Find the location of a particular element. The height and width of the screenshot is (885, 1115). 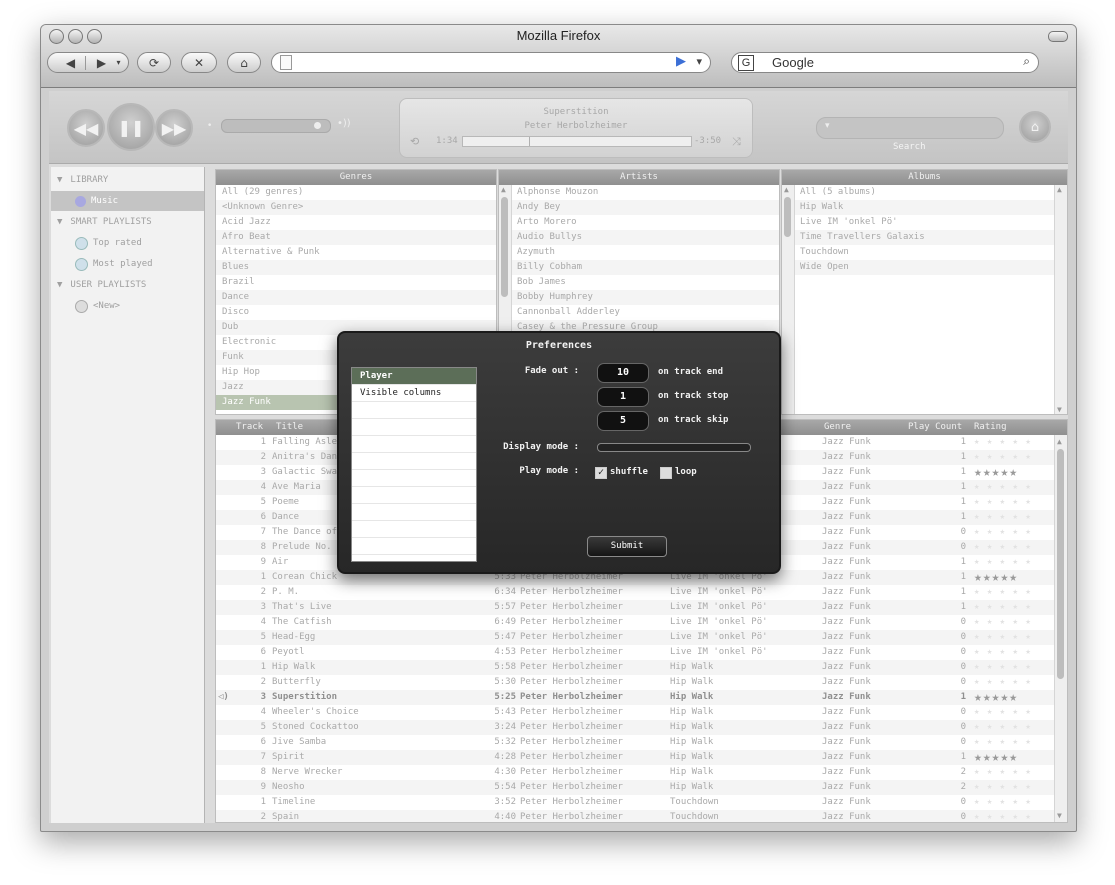

albums-header: Albums is located at coordinates (924, 177).